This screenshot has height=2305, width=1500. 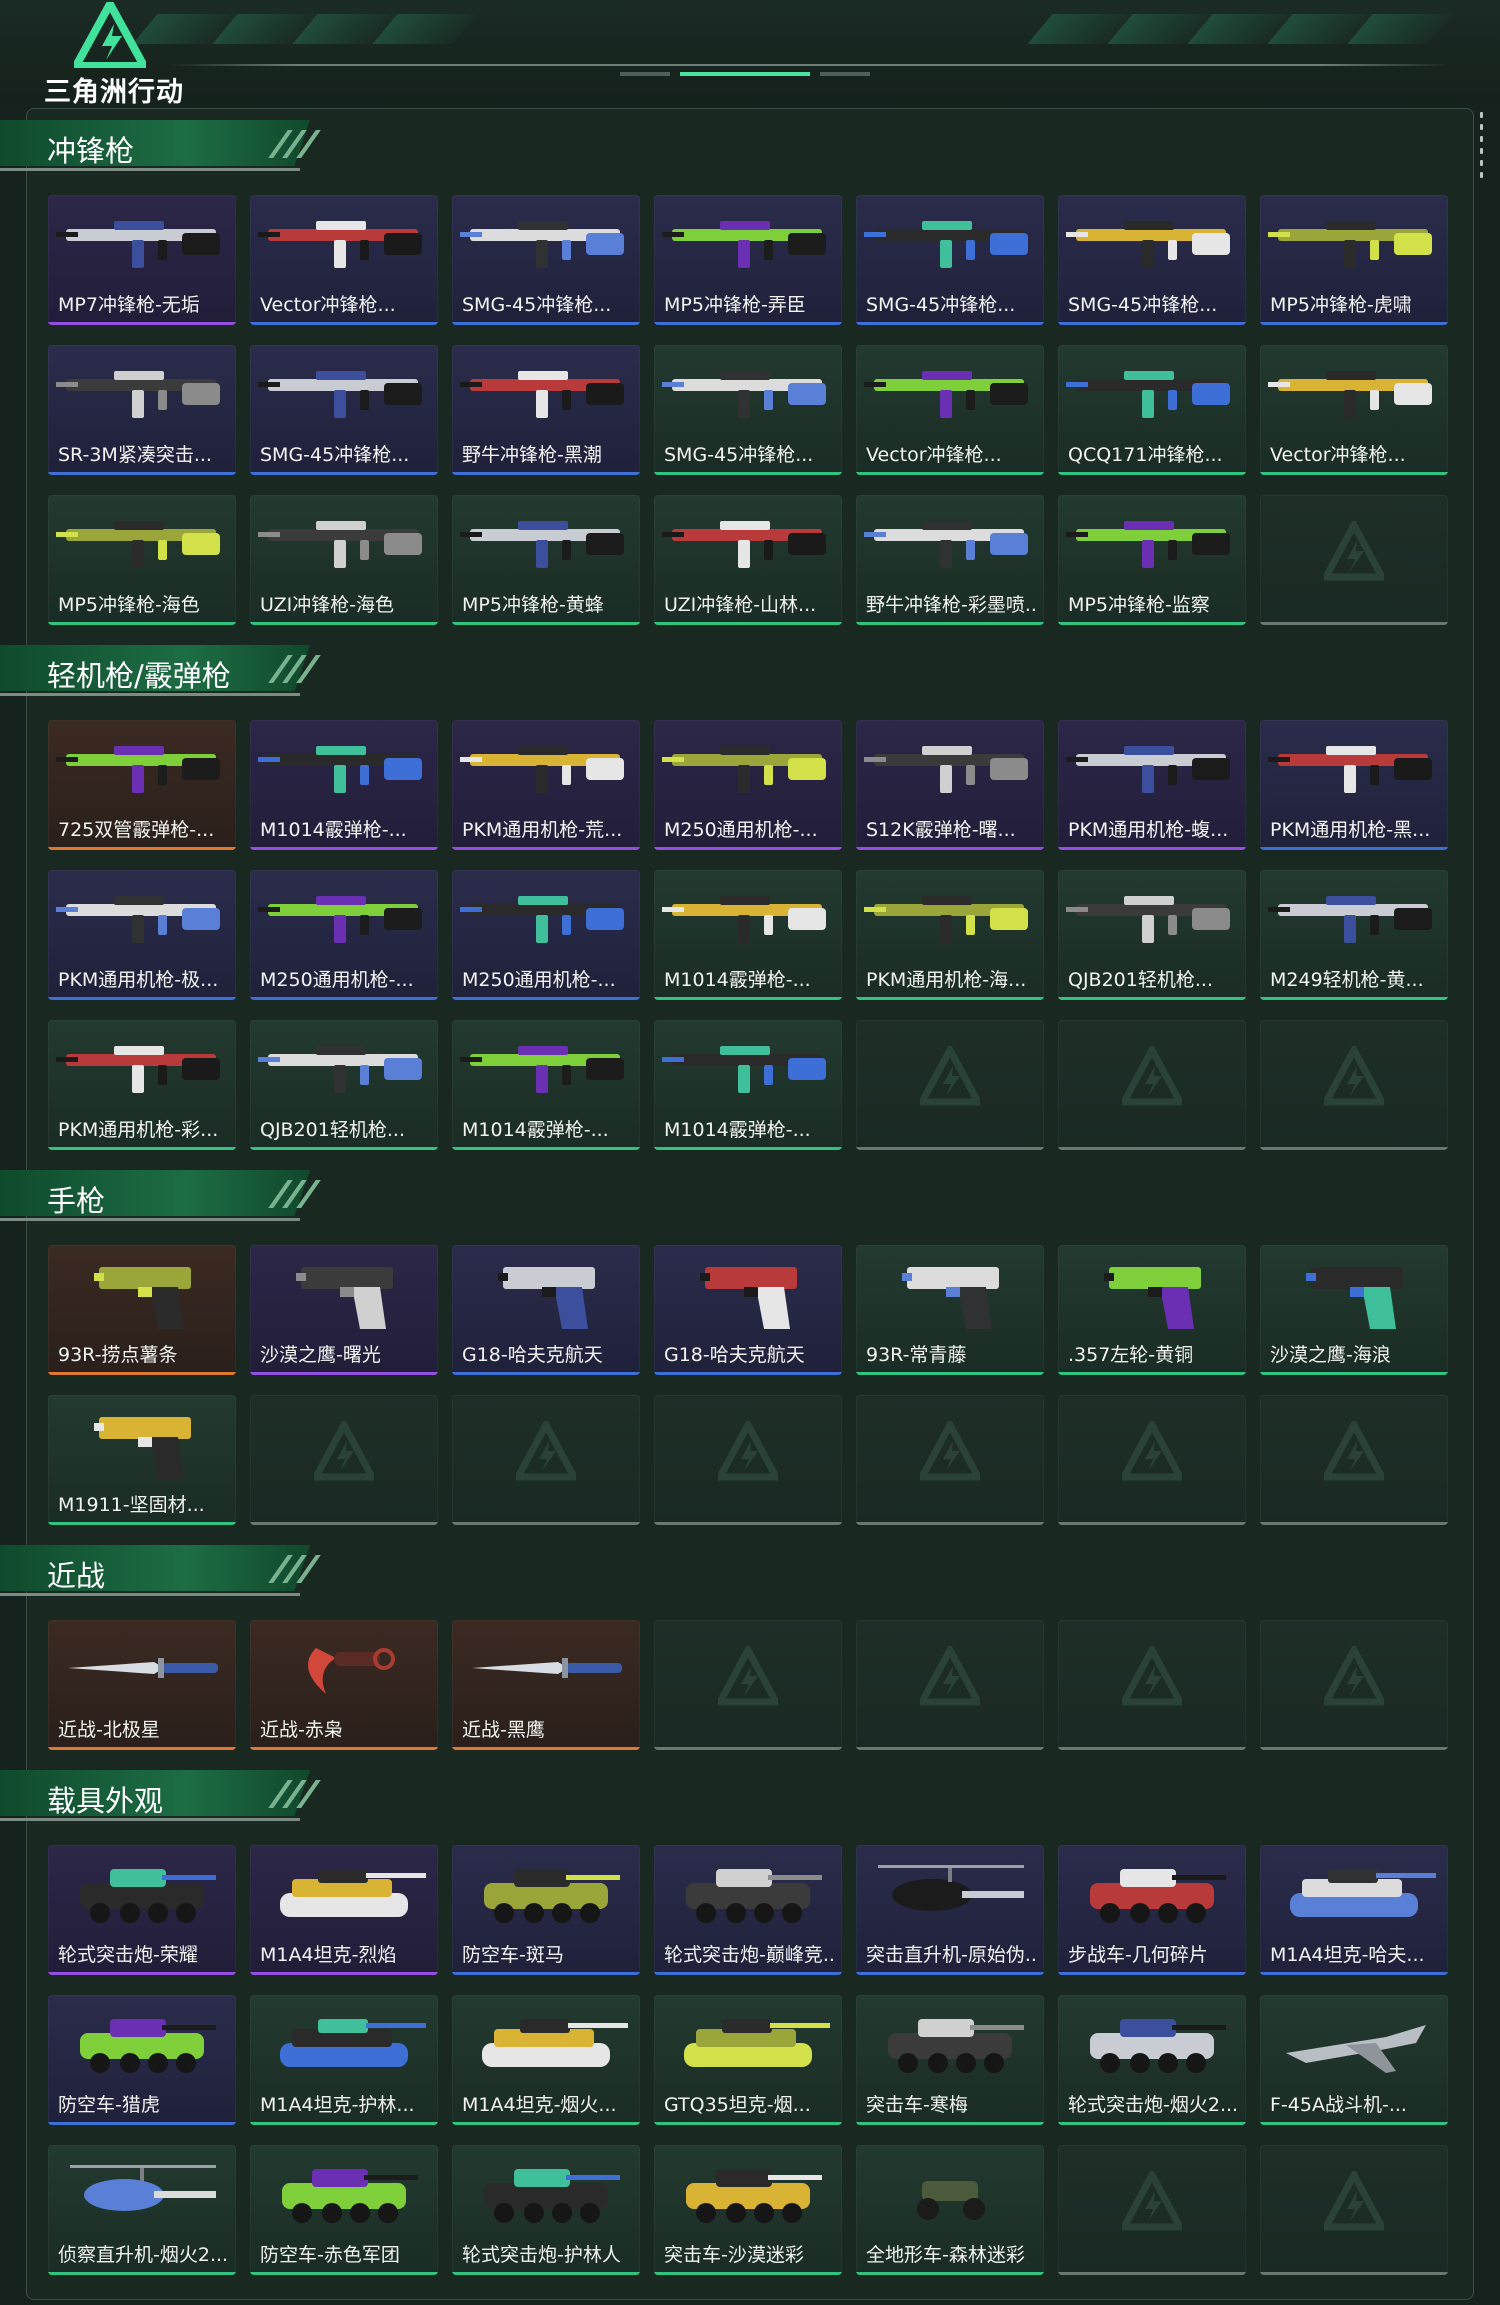 What do you see at coordinates (748, 2210) in the screenshot?
I see `item-tile: 突击车-沙漠迷彩` at bounding box center [748, 2210].